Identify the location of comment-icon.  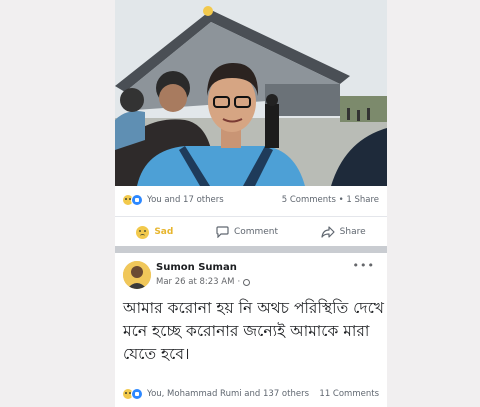
(222, 232).